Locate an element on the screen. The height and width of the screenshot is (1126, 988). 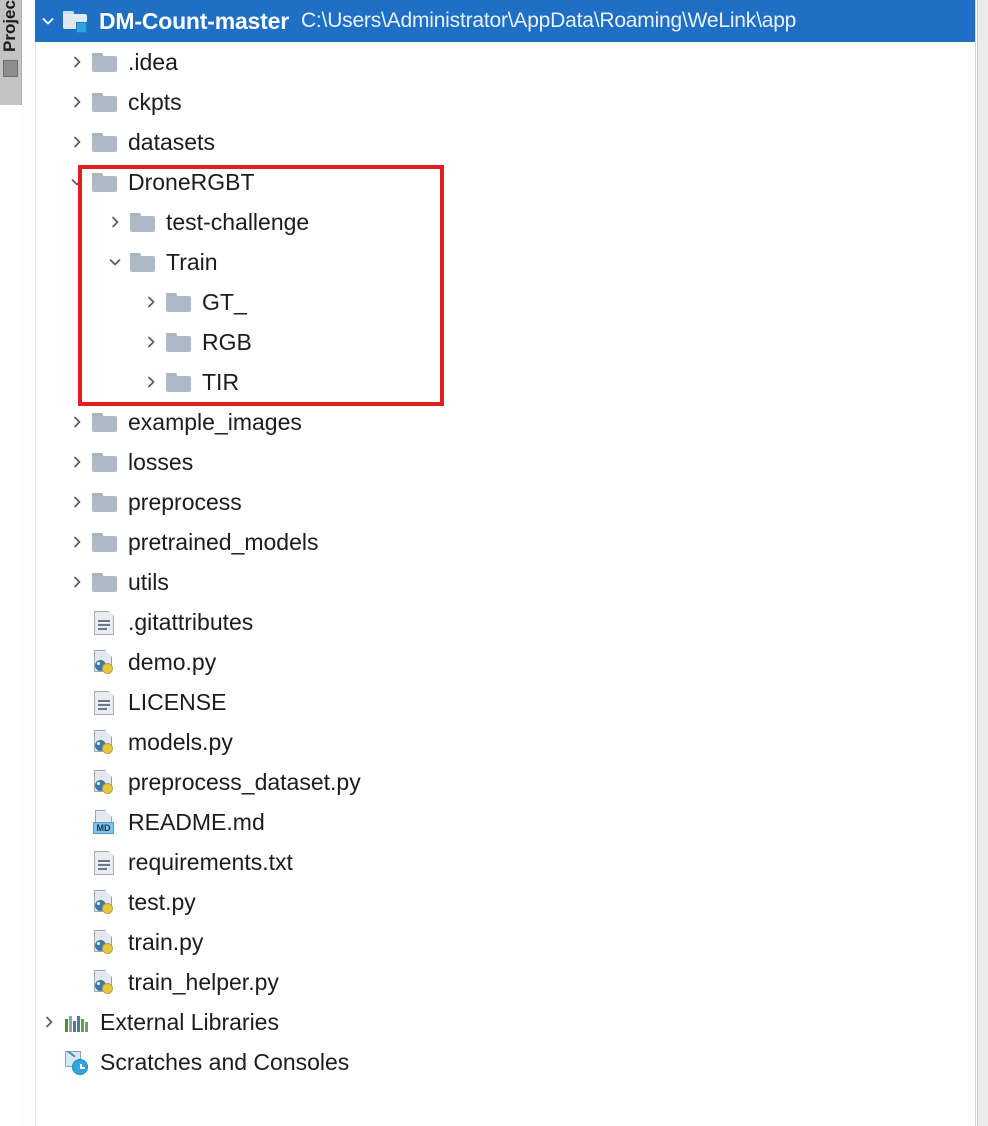
tree-row: test-challenge is located at coordinates (505, 222).